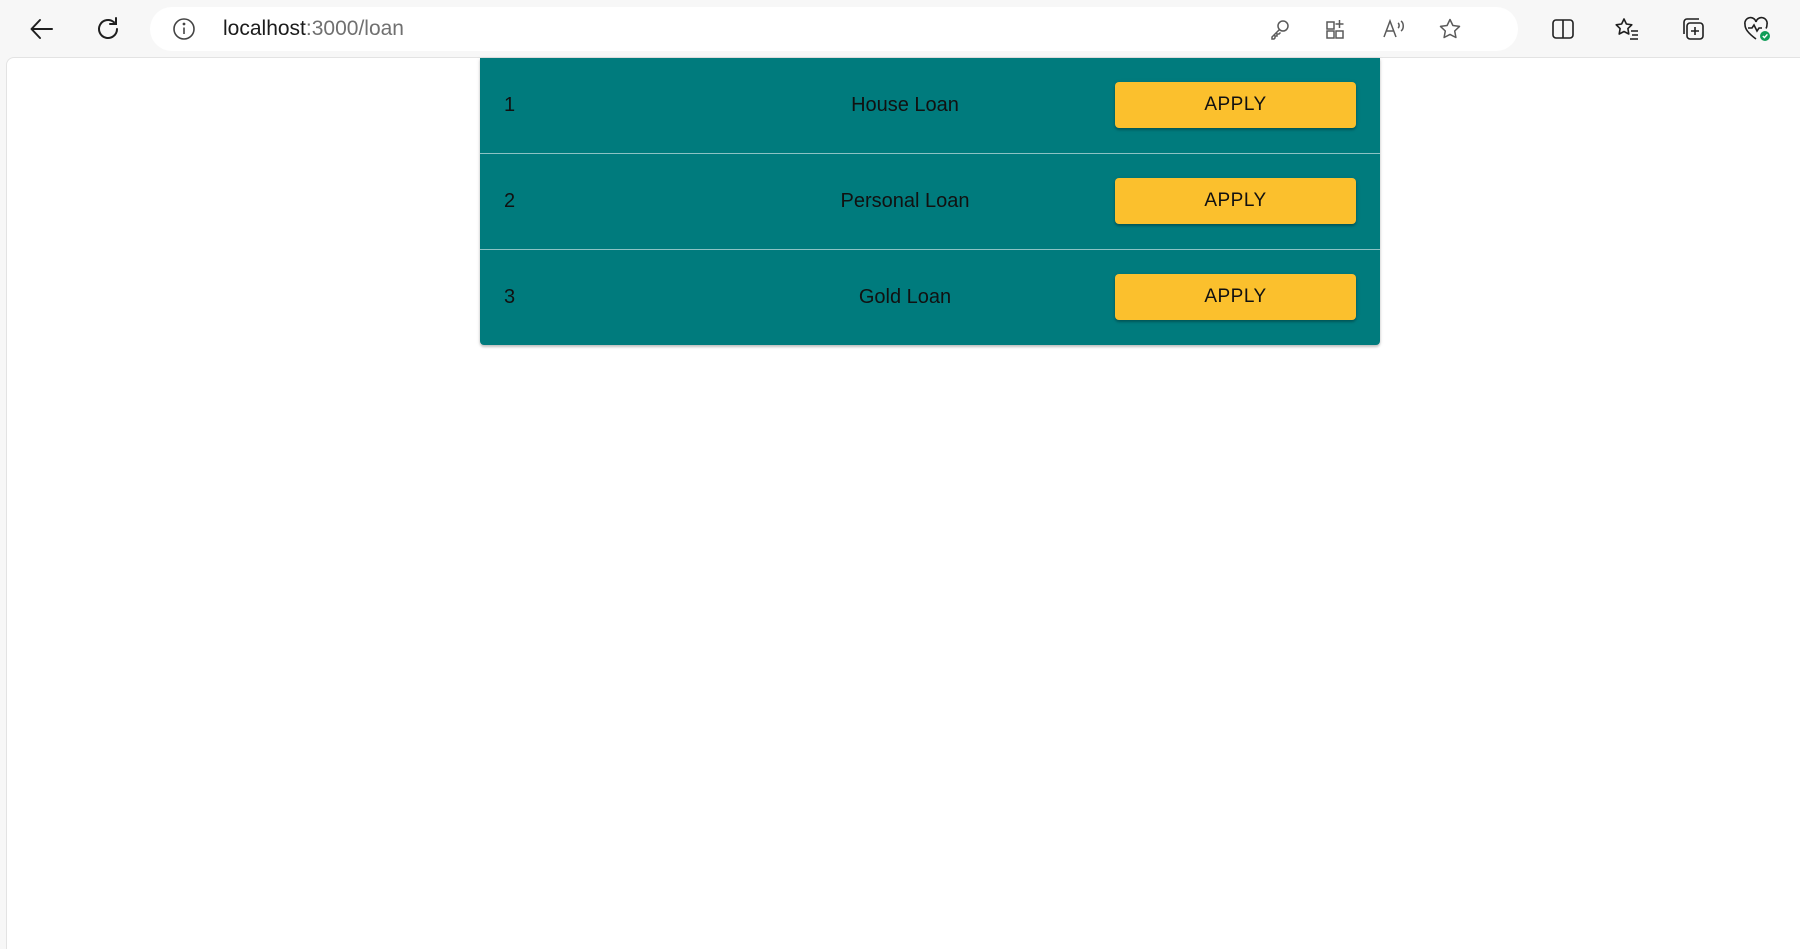 The height and width of the screenshot is (949, 1800). What do you see at coordinates (1693, 29) in the screenshot?
I see `collections-icon` at bounding box center [1693, 29].